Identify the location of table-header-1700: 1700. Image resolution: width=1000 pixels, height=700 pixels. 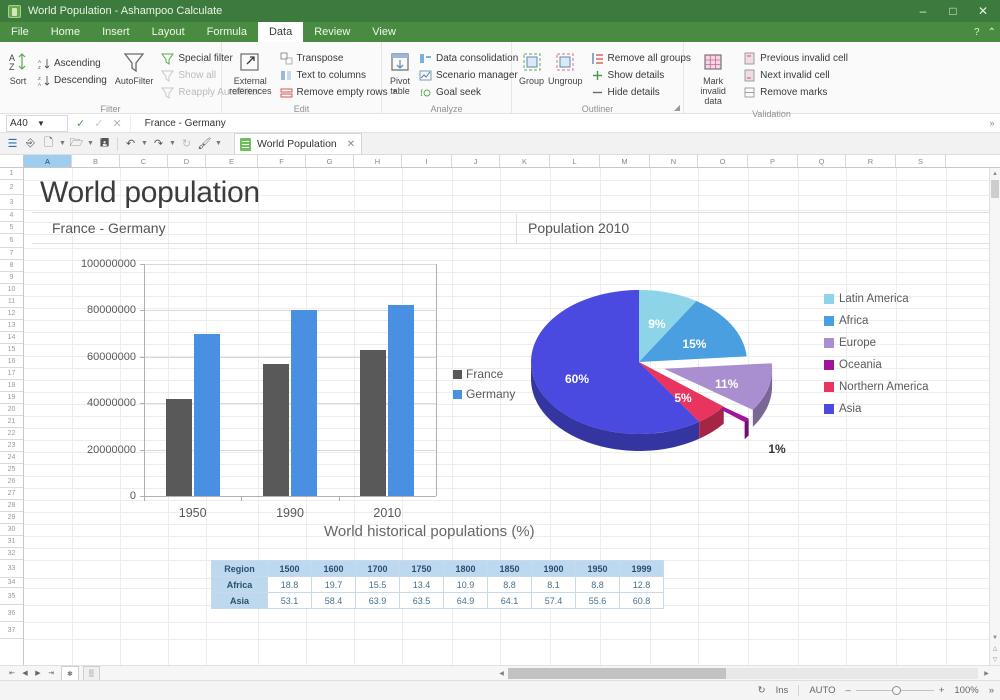
(377, 568).